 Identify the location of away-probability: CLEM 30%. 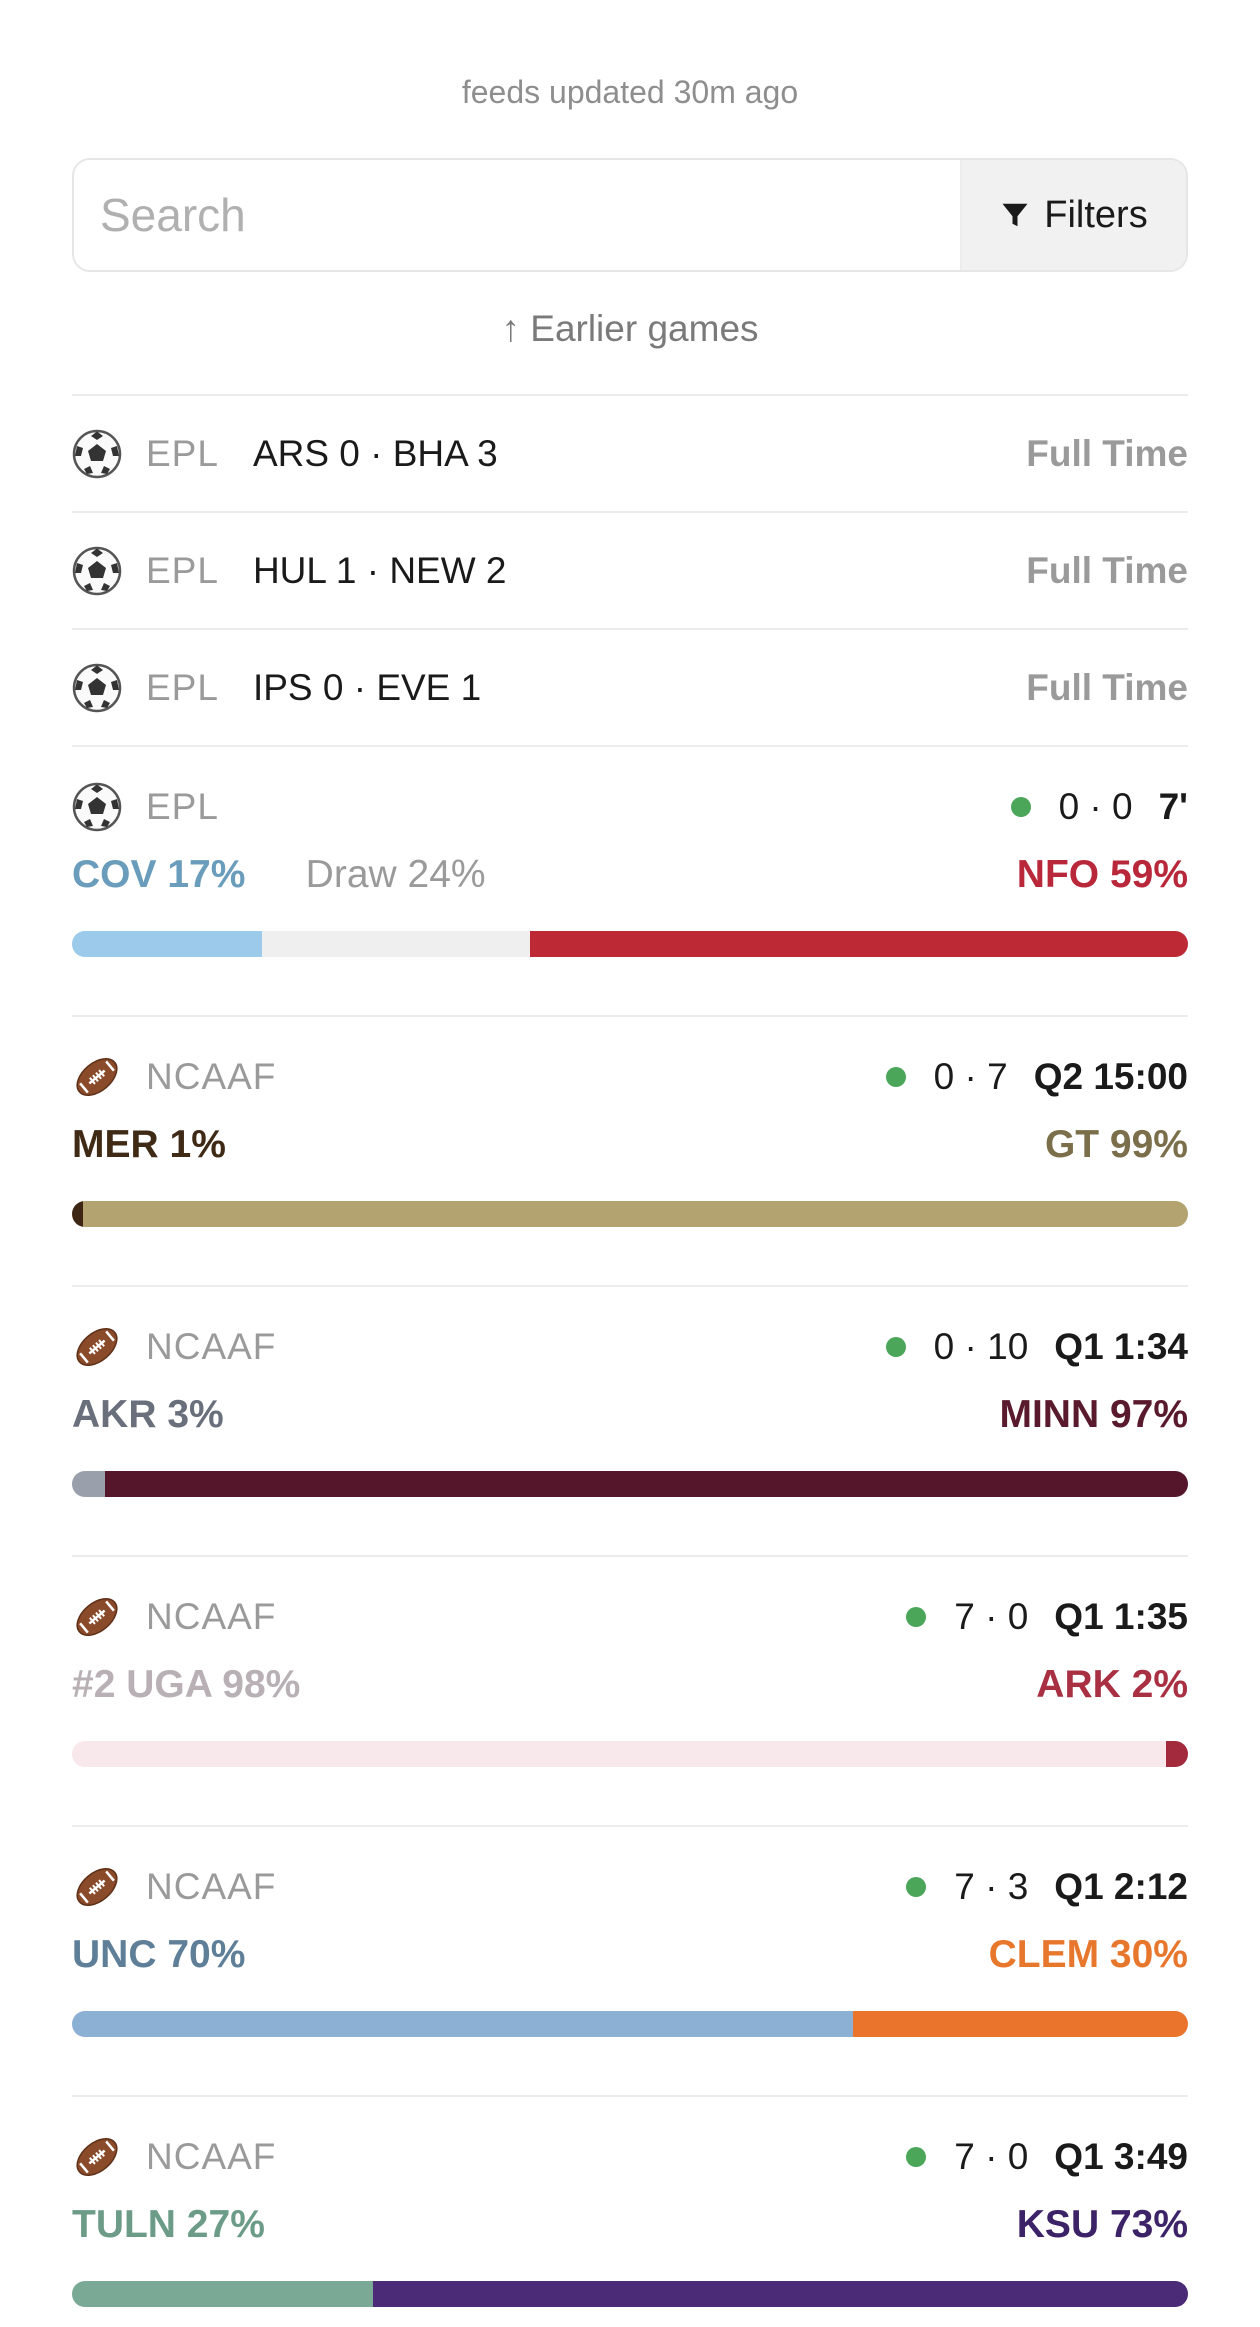
(1088, 1954).